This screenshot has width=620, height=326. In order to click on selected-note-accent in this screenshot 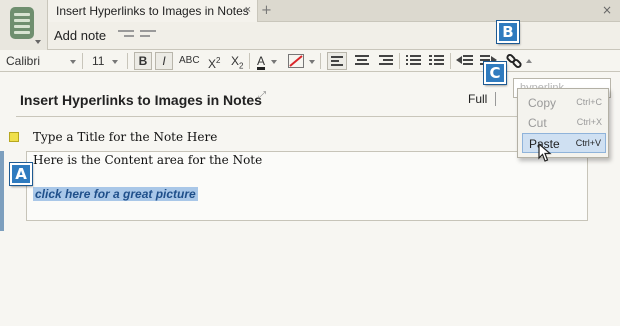, I will do `click(2, 191)`.